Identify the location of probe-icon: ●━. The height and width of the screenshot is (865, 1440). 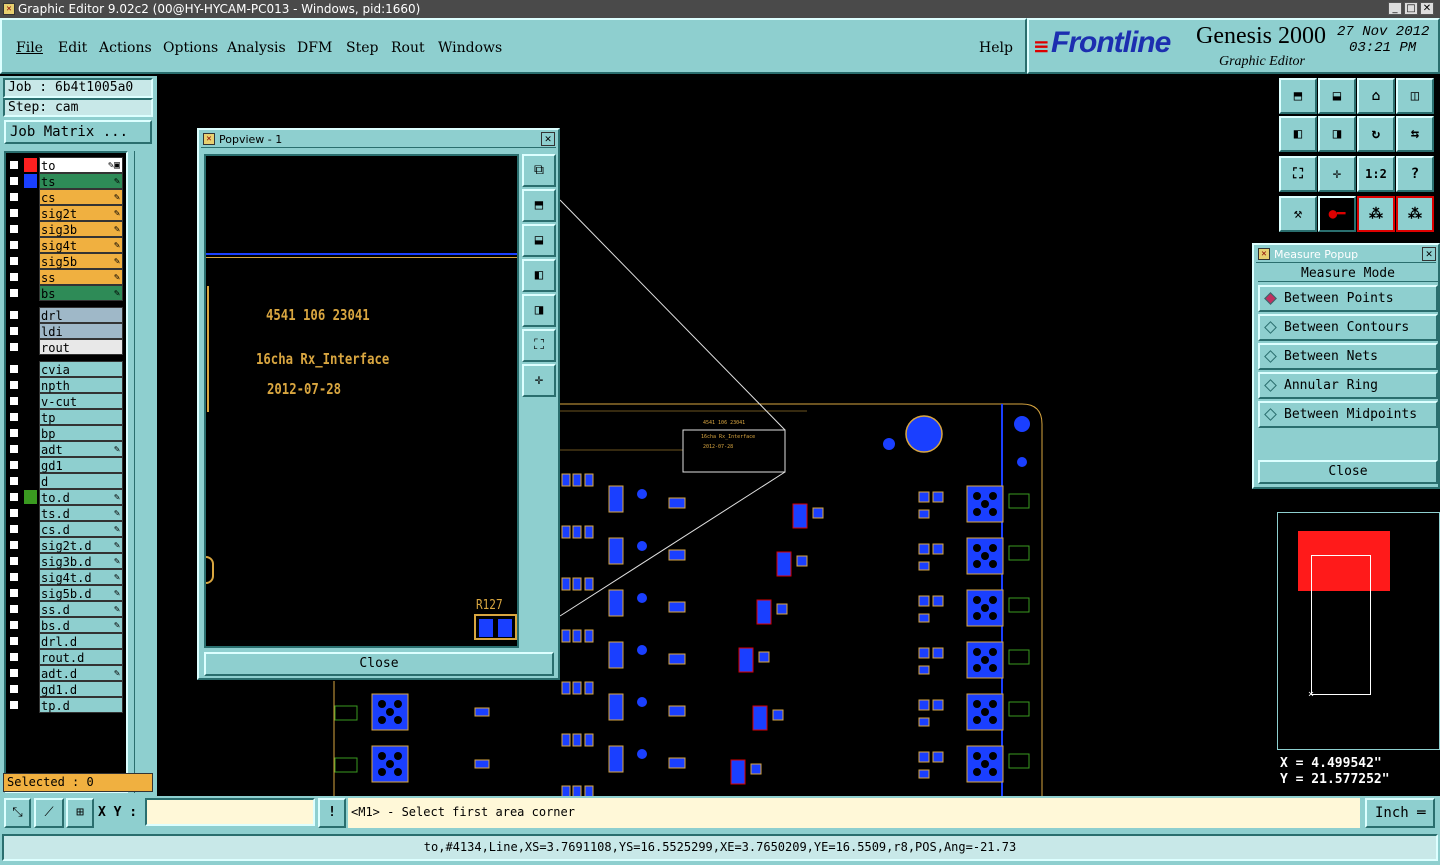
(1337, 214).